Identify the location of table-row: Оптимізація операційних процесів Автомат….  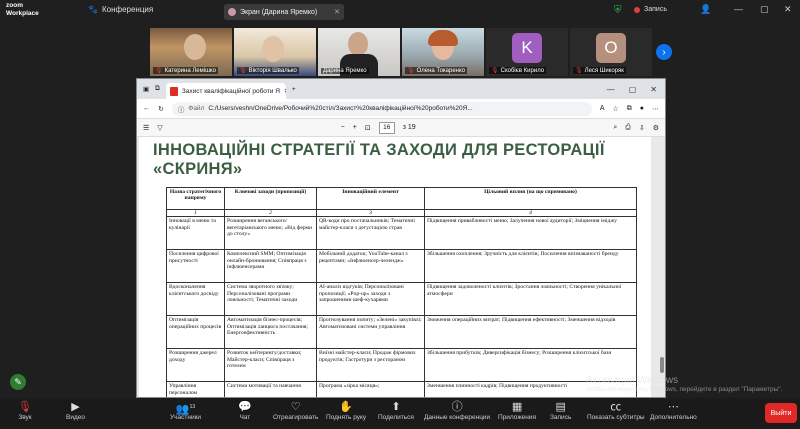
(401, 332).